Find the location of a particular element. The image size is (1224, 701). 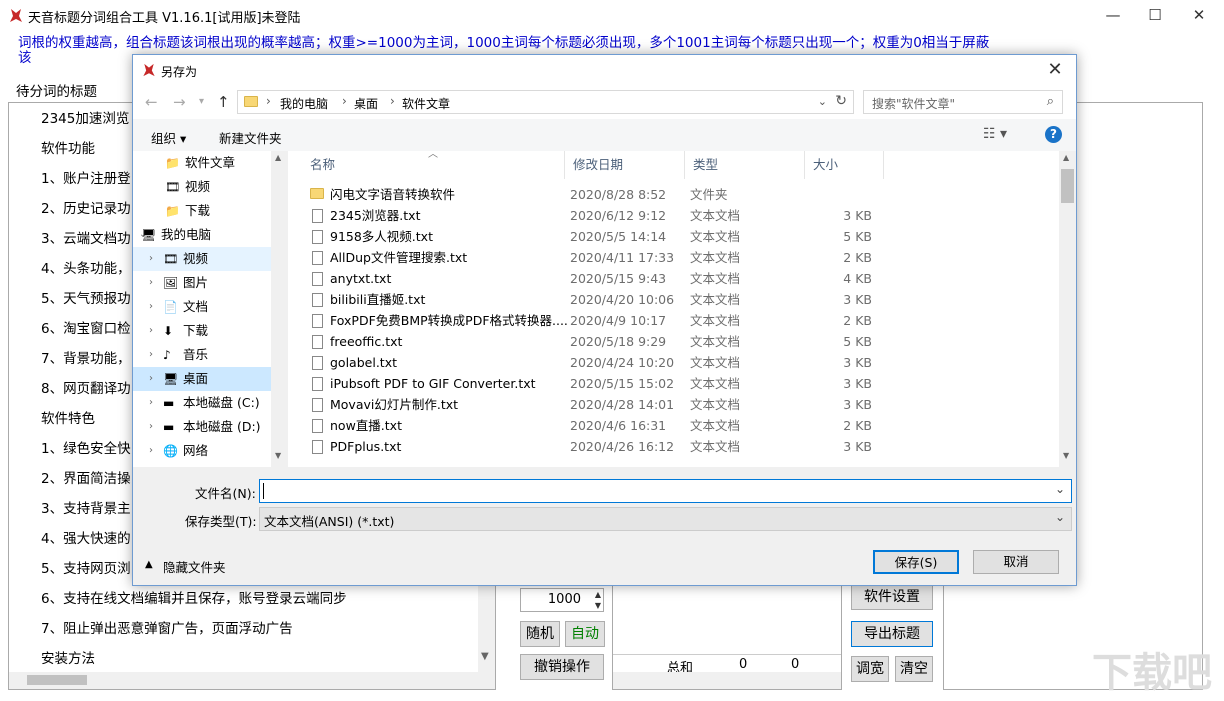

file-name: bilibili直播姬.txt is located at coordinates (377, 299).